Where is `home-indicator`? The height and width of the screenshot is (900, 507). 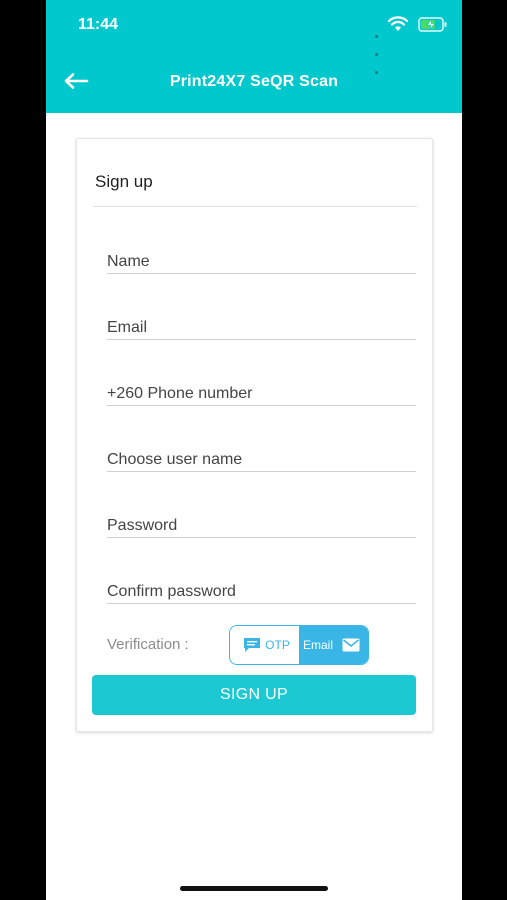
home-indicator is located at coordinates (254, 888).